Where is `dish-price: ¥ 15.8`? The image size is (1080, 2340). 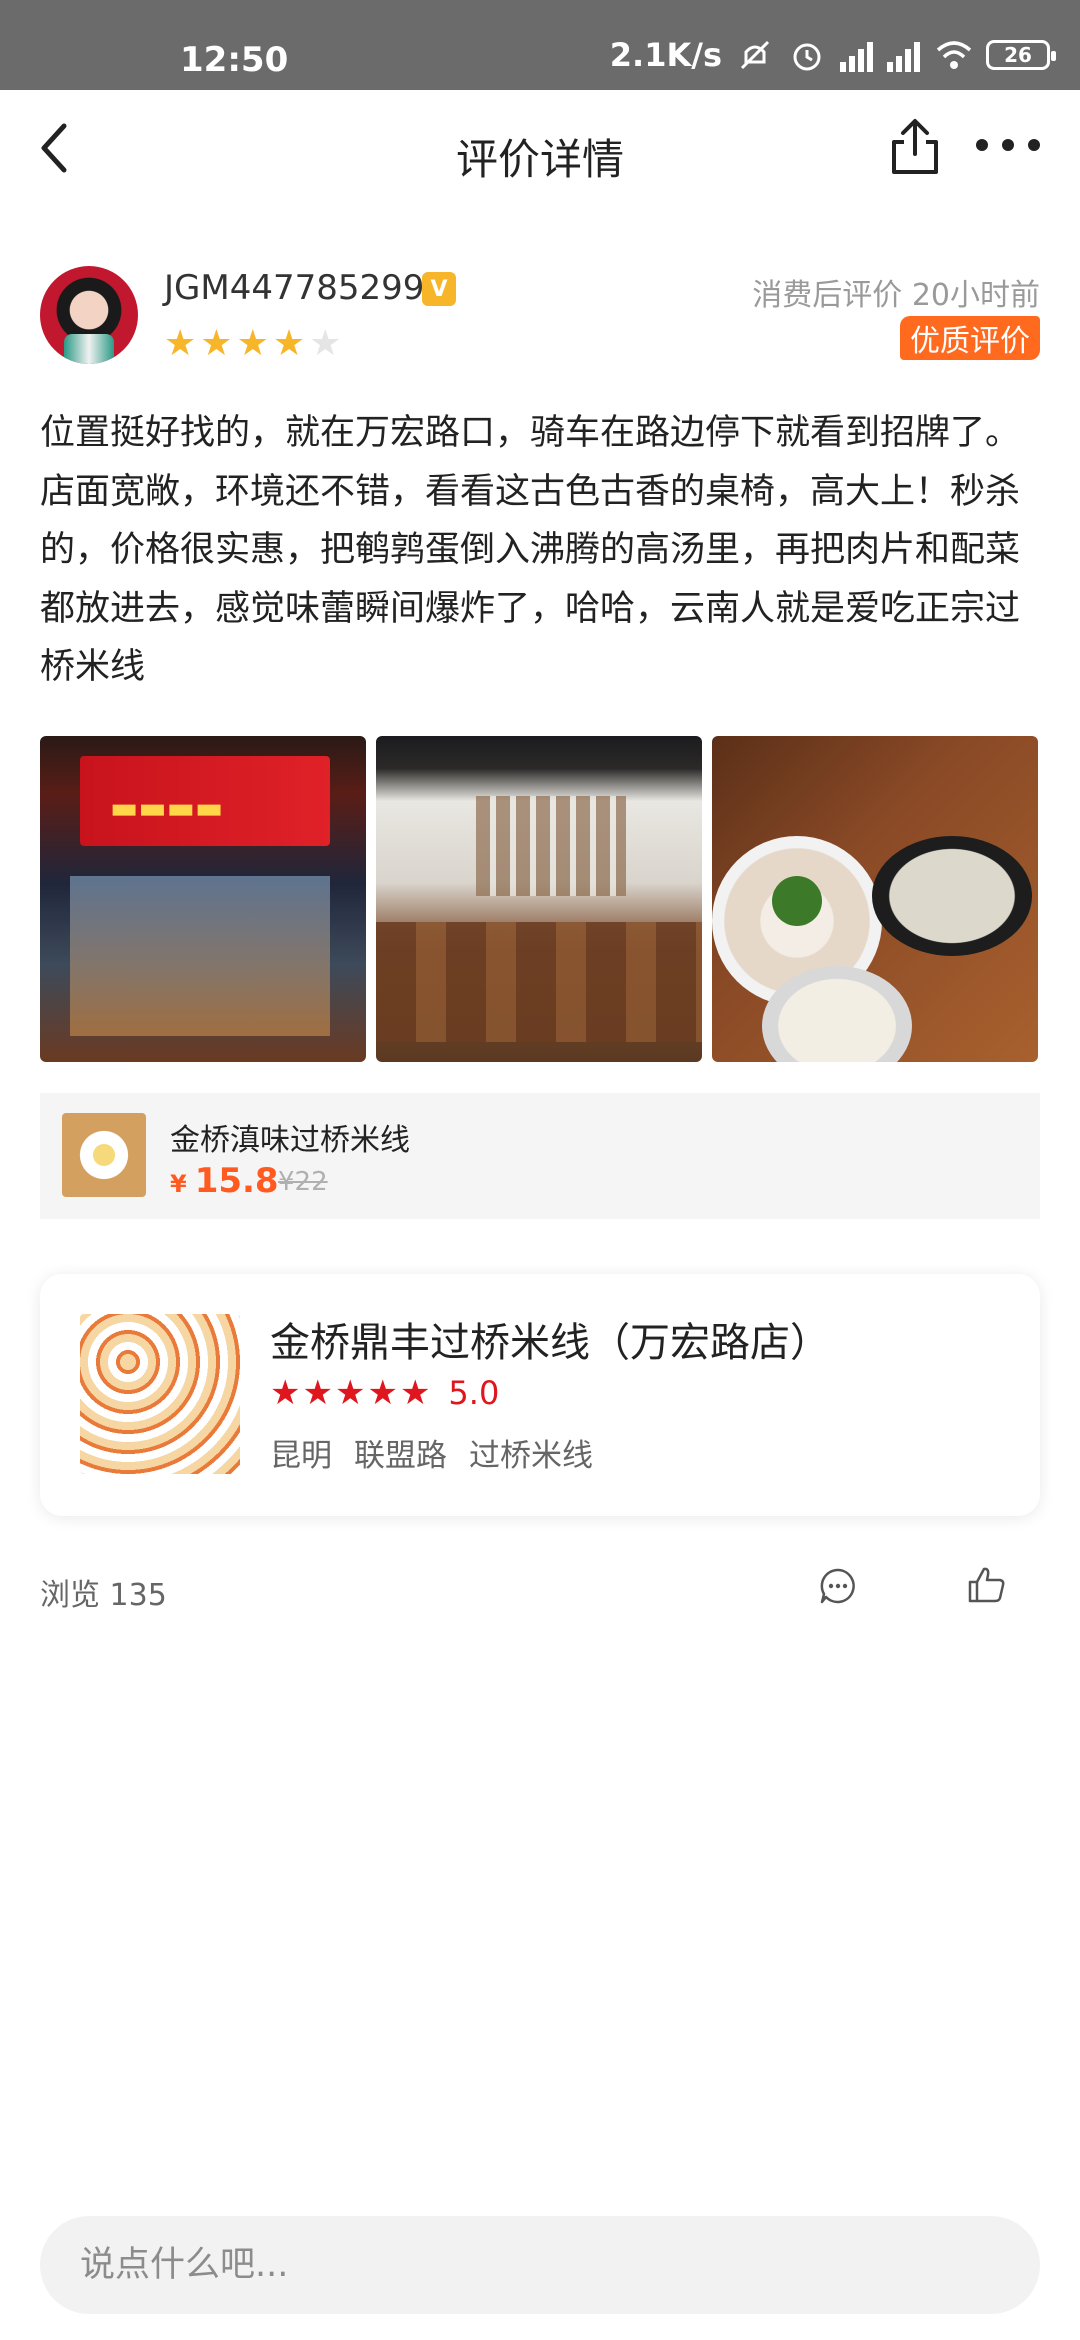 dish-price: ¥ 15.8 is located at coordinates (224, 1181).